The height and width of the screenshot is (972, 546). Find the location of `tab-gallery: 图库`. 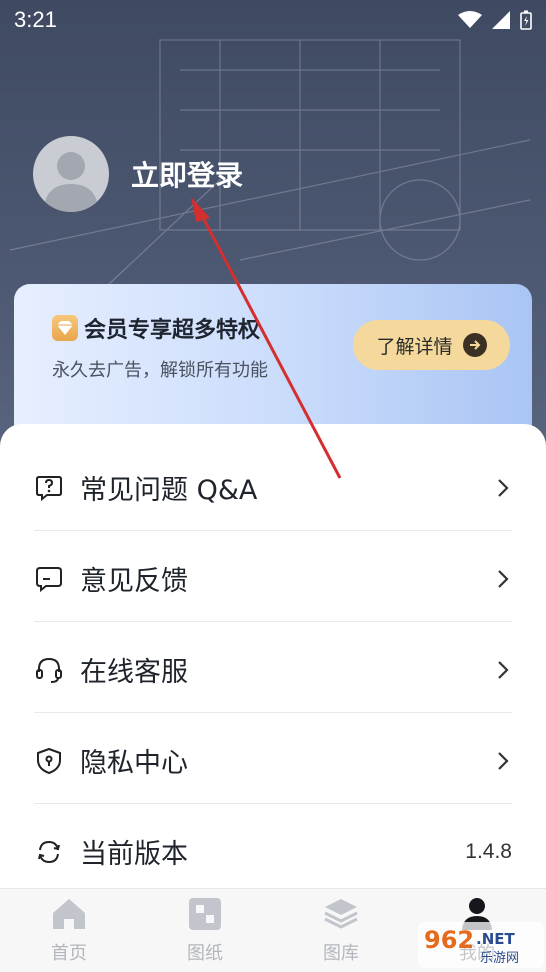

tab-gallery: 图库 is located at coordinates (341, 931).